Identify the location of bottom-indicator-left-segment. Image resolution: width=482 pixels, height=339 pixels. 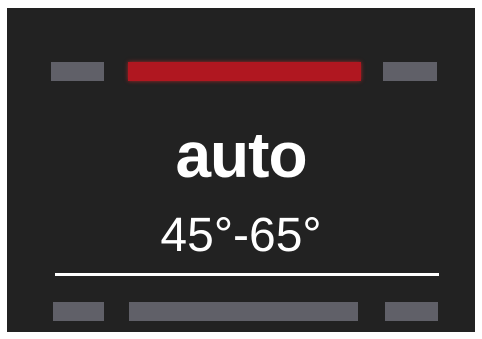
(78, 311).